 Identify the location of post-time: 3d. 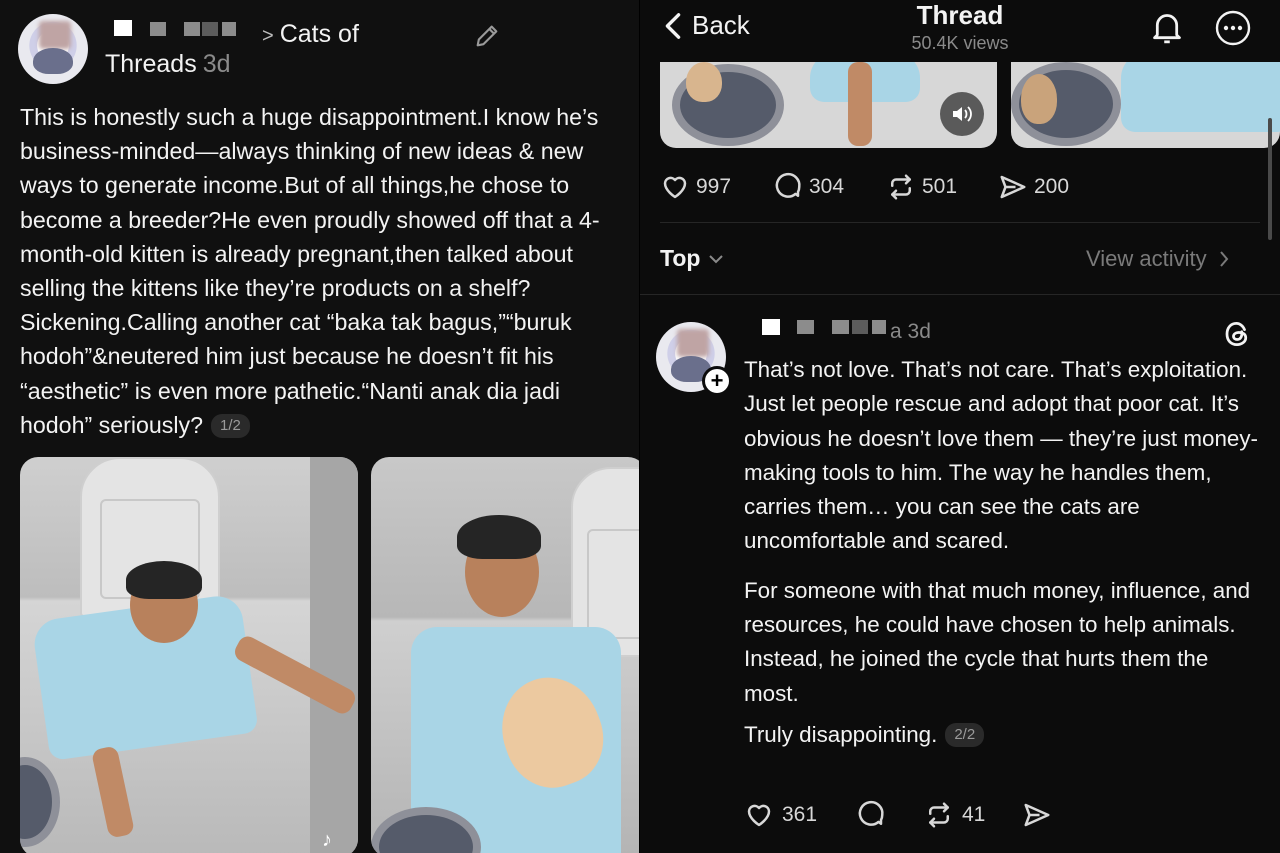
(216, 64).